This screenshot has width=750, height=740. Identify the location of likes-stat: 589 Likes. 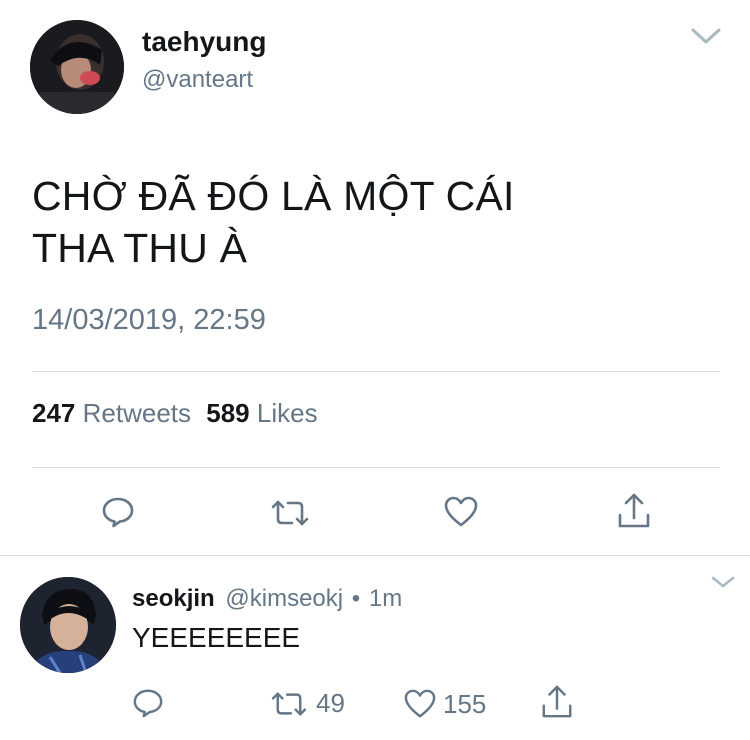
(261, 413).